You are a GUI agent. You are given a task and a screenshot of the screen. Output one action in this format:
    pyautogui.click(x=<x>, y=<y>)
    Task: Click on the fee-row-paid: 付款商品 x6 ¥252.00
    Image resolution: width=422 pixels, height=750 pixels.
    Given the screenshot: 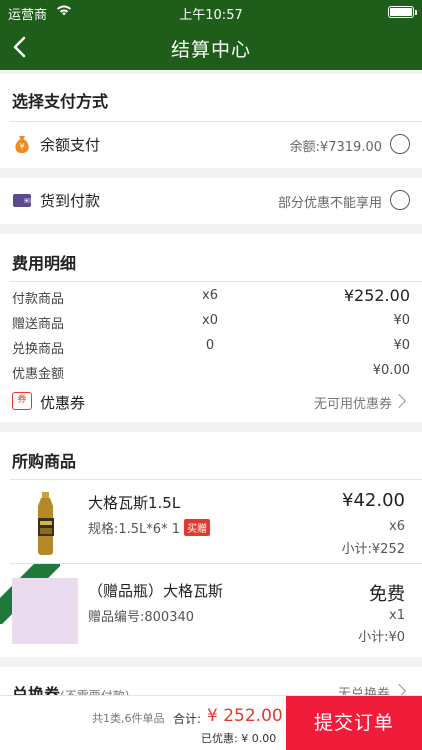 What is the action you would take?
    pyautogui.click(x=211, y=296)
    